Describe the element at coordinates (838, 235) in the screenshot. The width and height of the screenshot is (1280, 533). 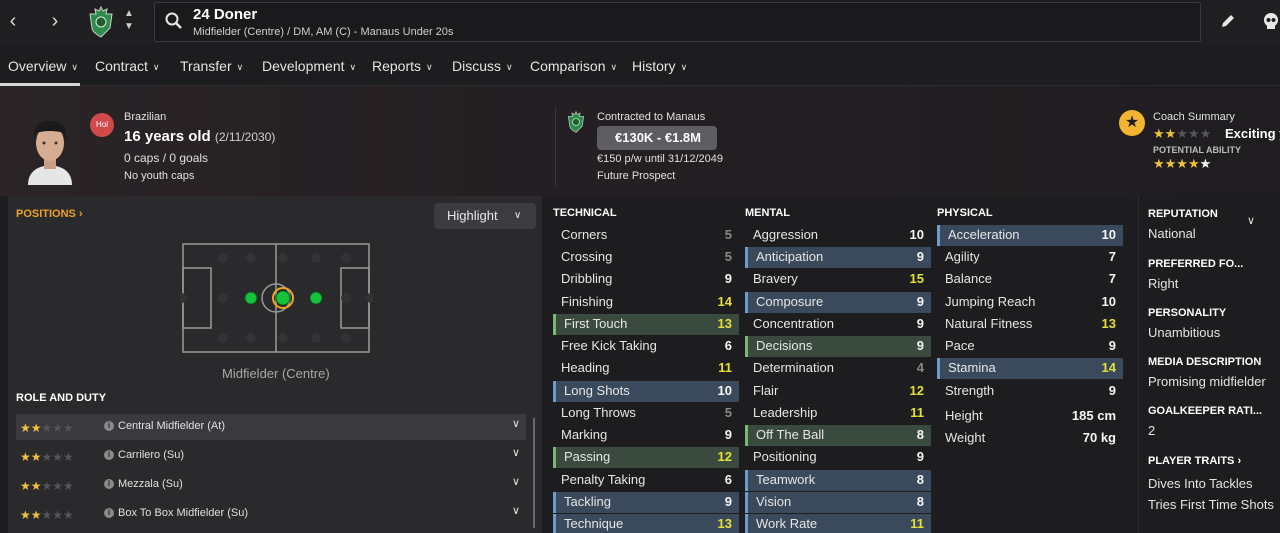
I see `attribute-row: Aggression 10` at that location.